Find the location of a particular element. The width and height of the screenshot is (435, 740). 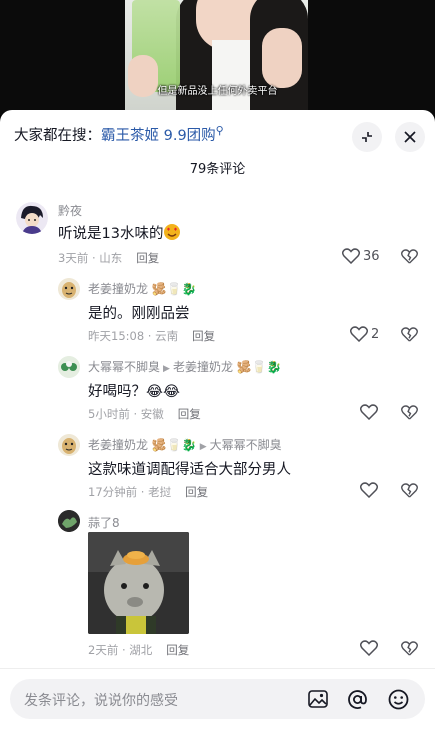

reply-item: 老姜撞奶龙 🫚🥛🐉 是的。刚刚品尝 昨天15:08 · 云南 回复 2 is located at coordinates (217, 309).